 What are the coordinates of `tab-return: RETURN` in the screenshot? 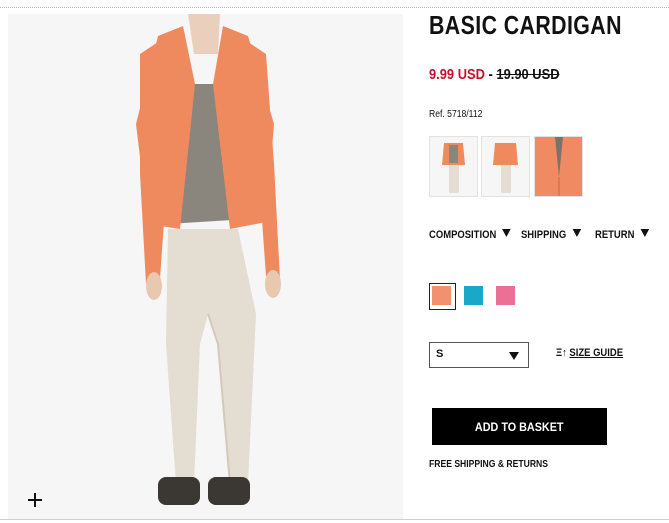 It's located at (622, 235).